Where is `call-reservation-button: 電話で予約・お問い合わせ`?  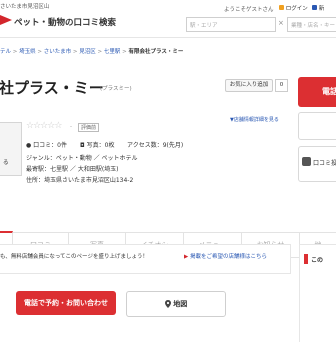 call-reservation-button: 電話で予約・お問い合わせ is located at coordinates (66, 303).